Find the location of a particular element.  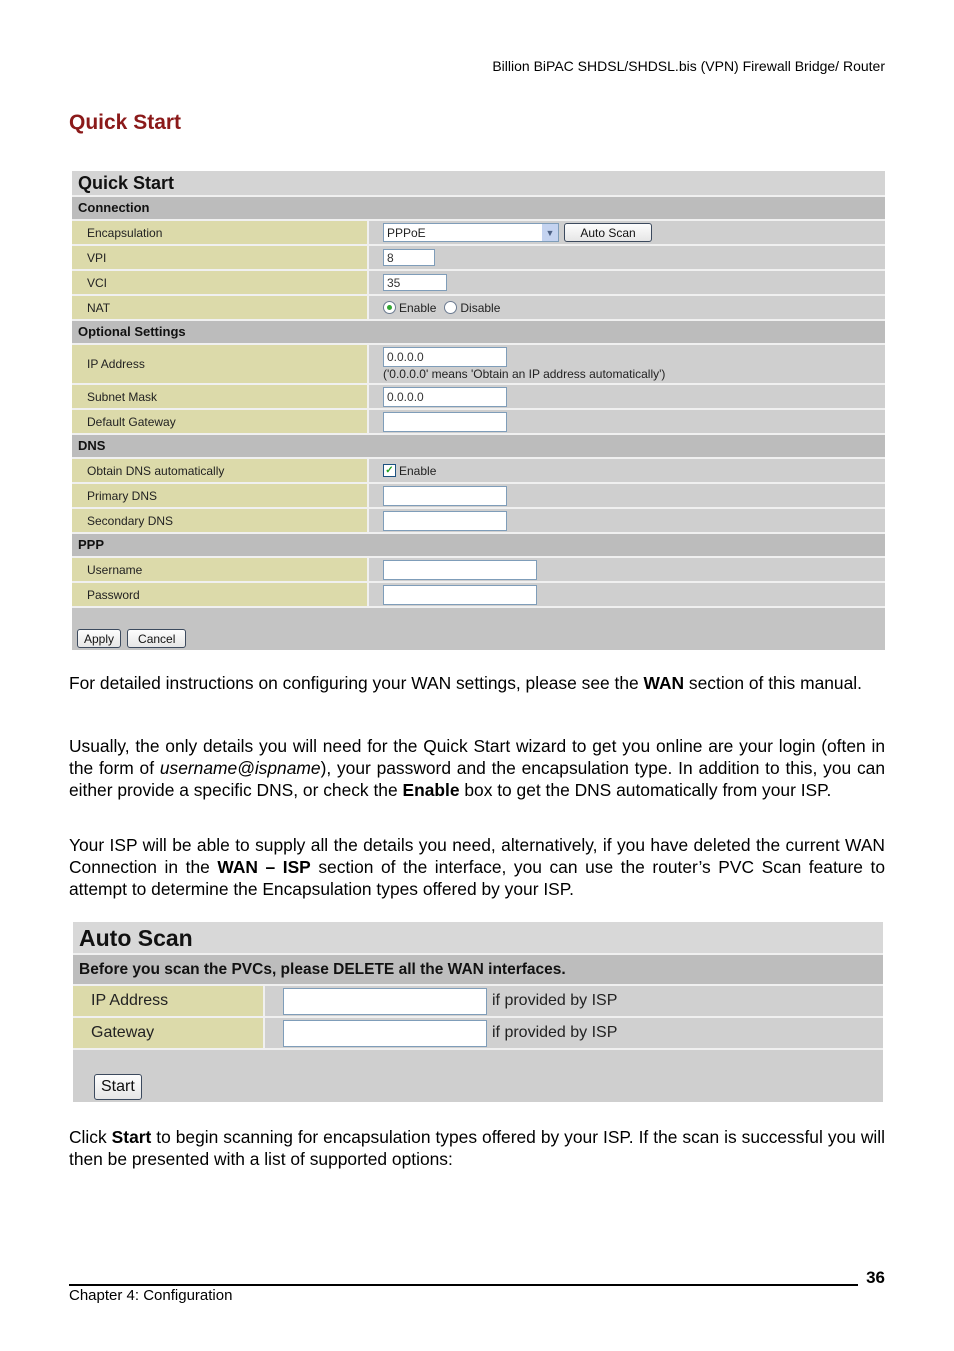

password-row: Password is located at coordinates (478, 595).